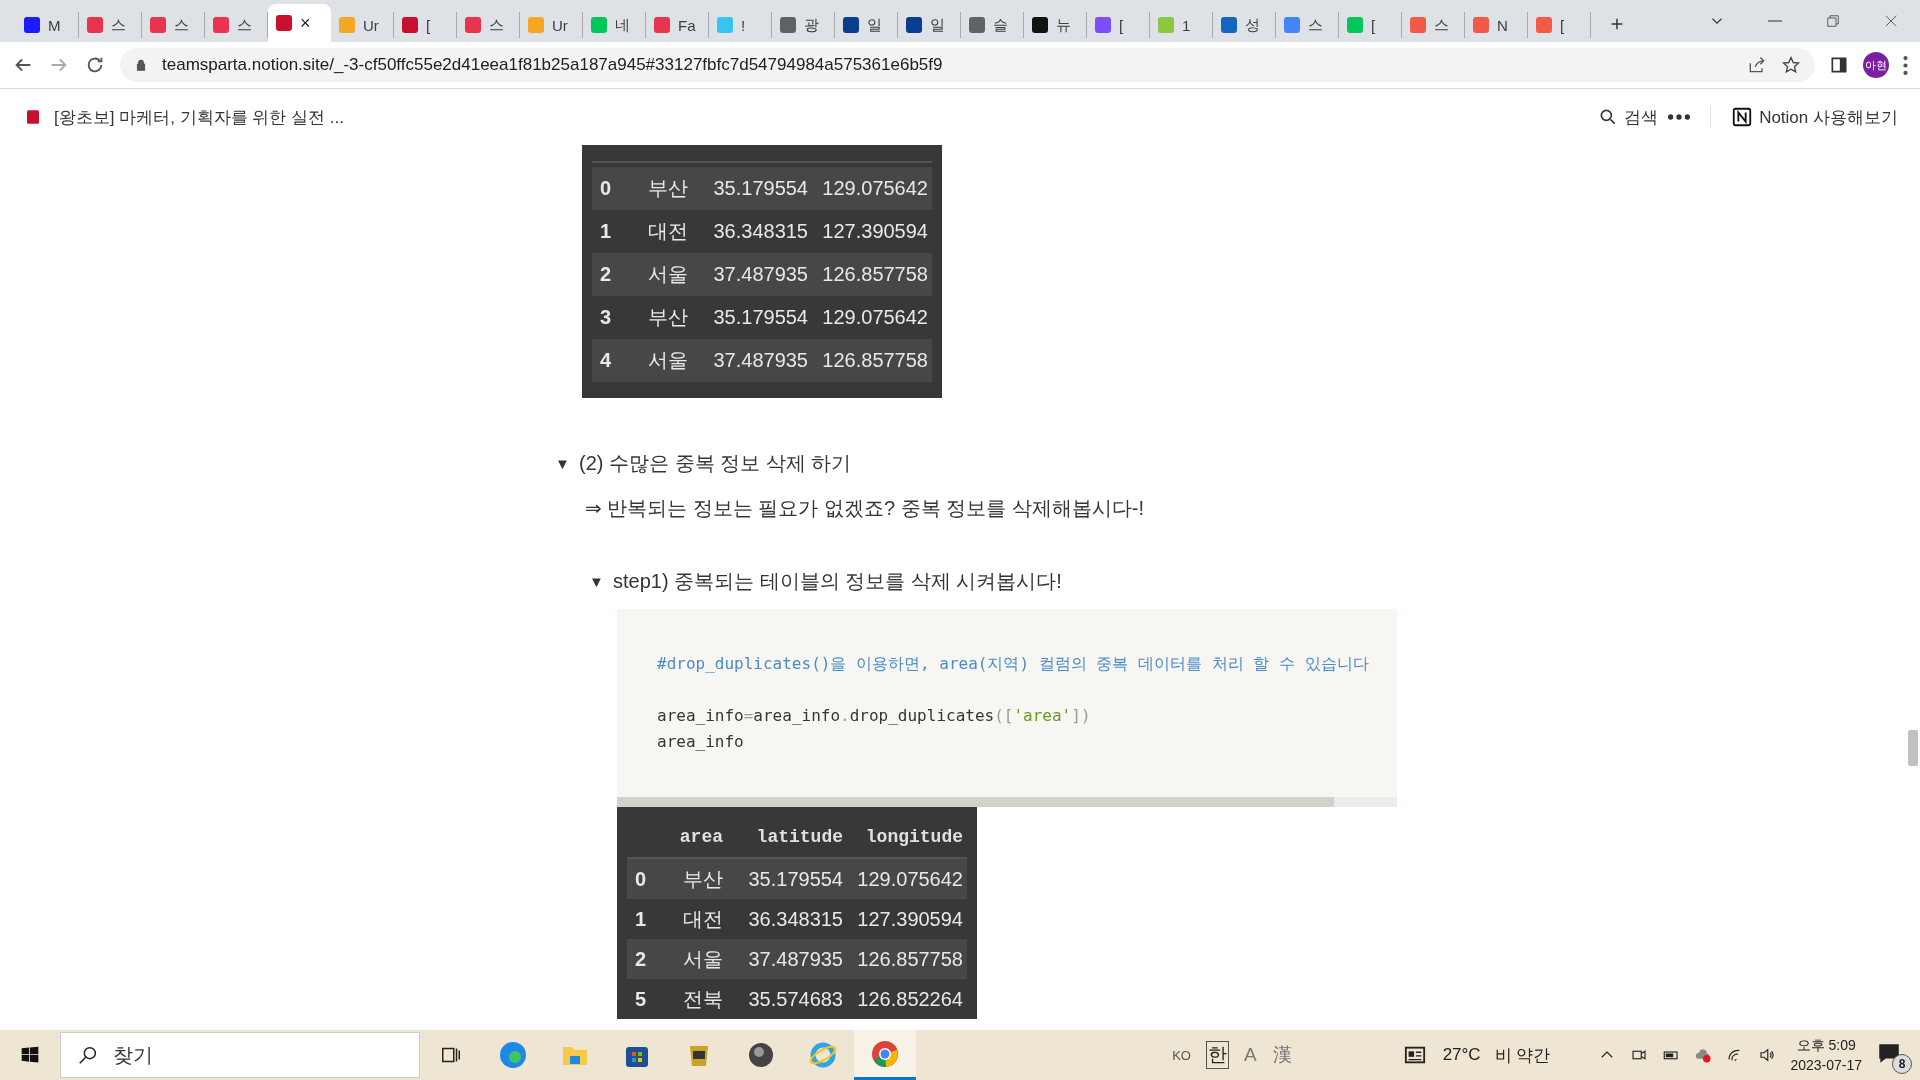  Describe the element at coordinates (141, 65) in the screenshot. I see `lock-icon` at that location.